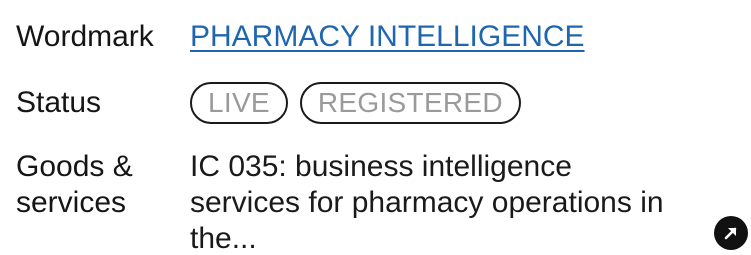 This screenshot has height=255, width=751. What do you see at coordinates (410, 103) in the screenshot?
I see `status-badge-registered: REGISTERED` at bounding box center [410, 103].